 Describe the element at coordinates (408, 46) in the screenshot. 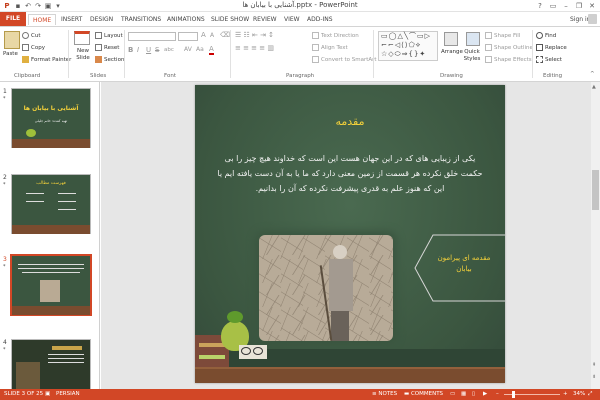

I see `shapes-gallery: ▭◯△╲⌒▭▷ ⌐⌐◁⟨⟩⬠⟡ ☆◇⬭⇒{}✦` at that location.